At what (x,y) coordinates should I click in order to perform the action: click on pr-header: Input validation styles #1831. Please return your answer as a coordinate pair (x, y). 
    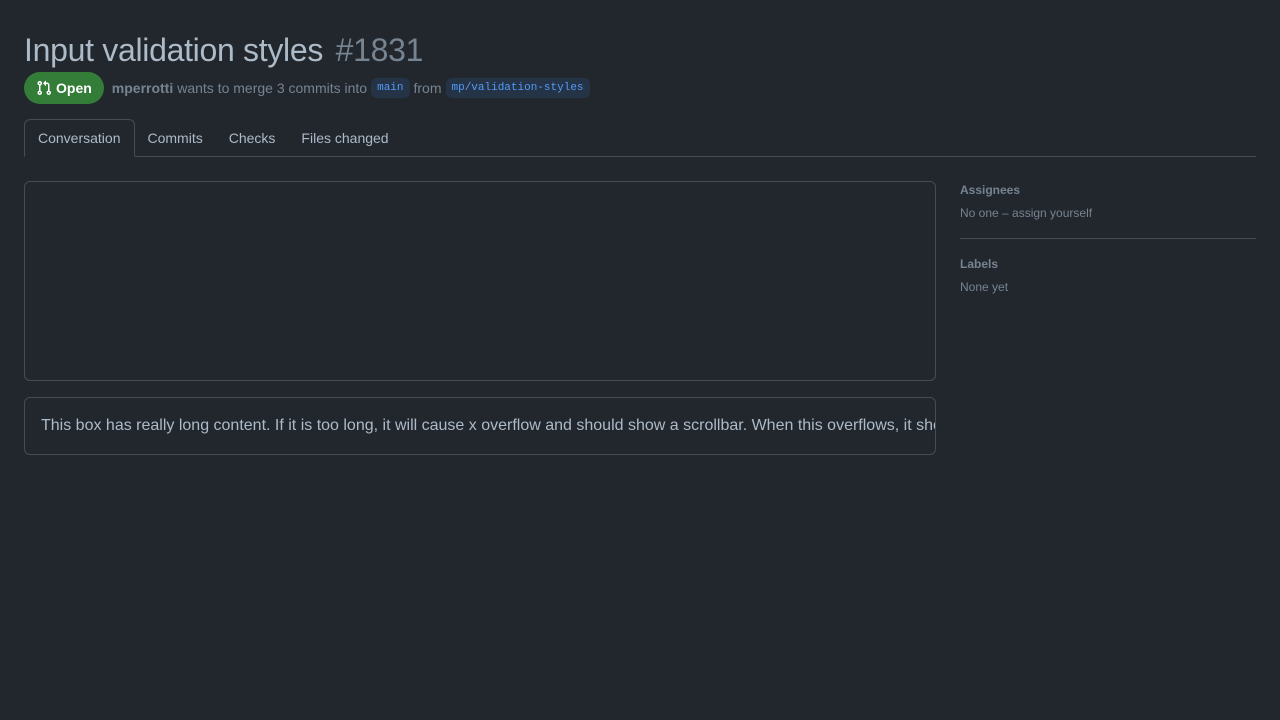
    Looking at the image, I should click on (640, 50).